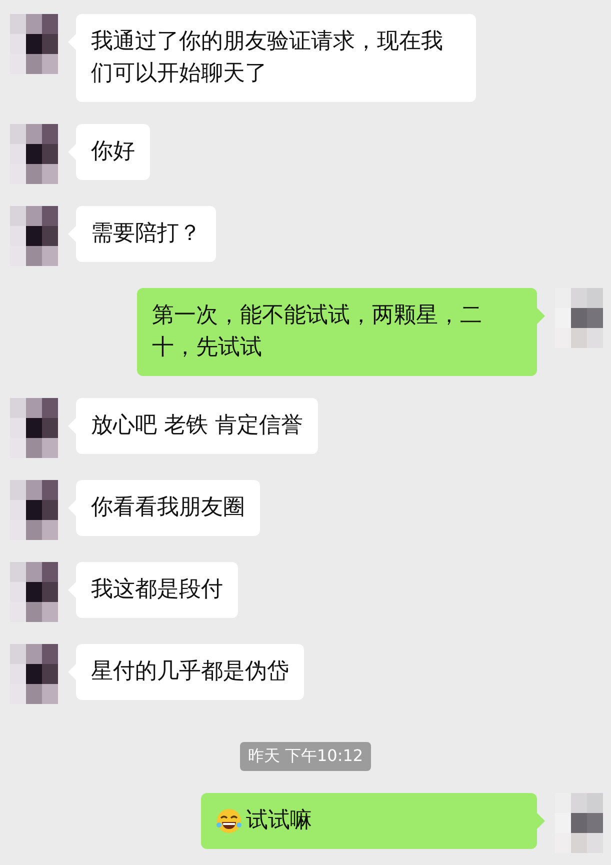 The height and width of the screenshot is (865, 611). What do you see at coordinates (190, 672) in the screenshot?
I see `message-text: 星付的几乎都是伪岱` at bounding box center [190, 672].